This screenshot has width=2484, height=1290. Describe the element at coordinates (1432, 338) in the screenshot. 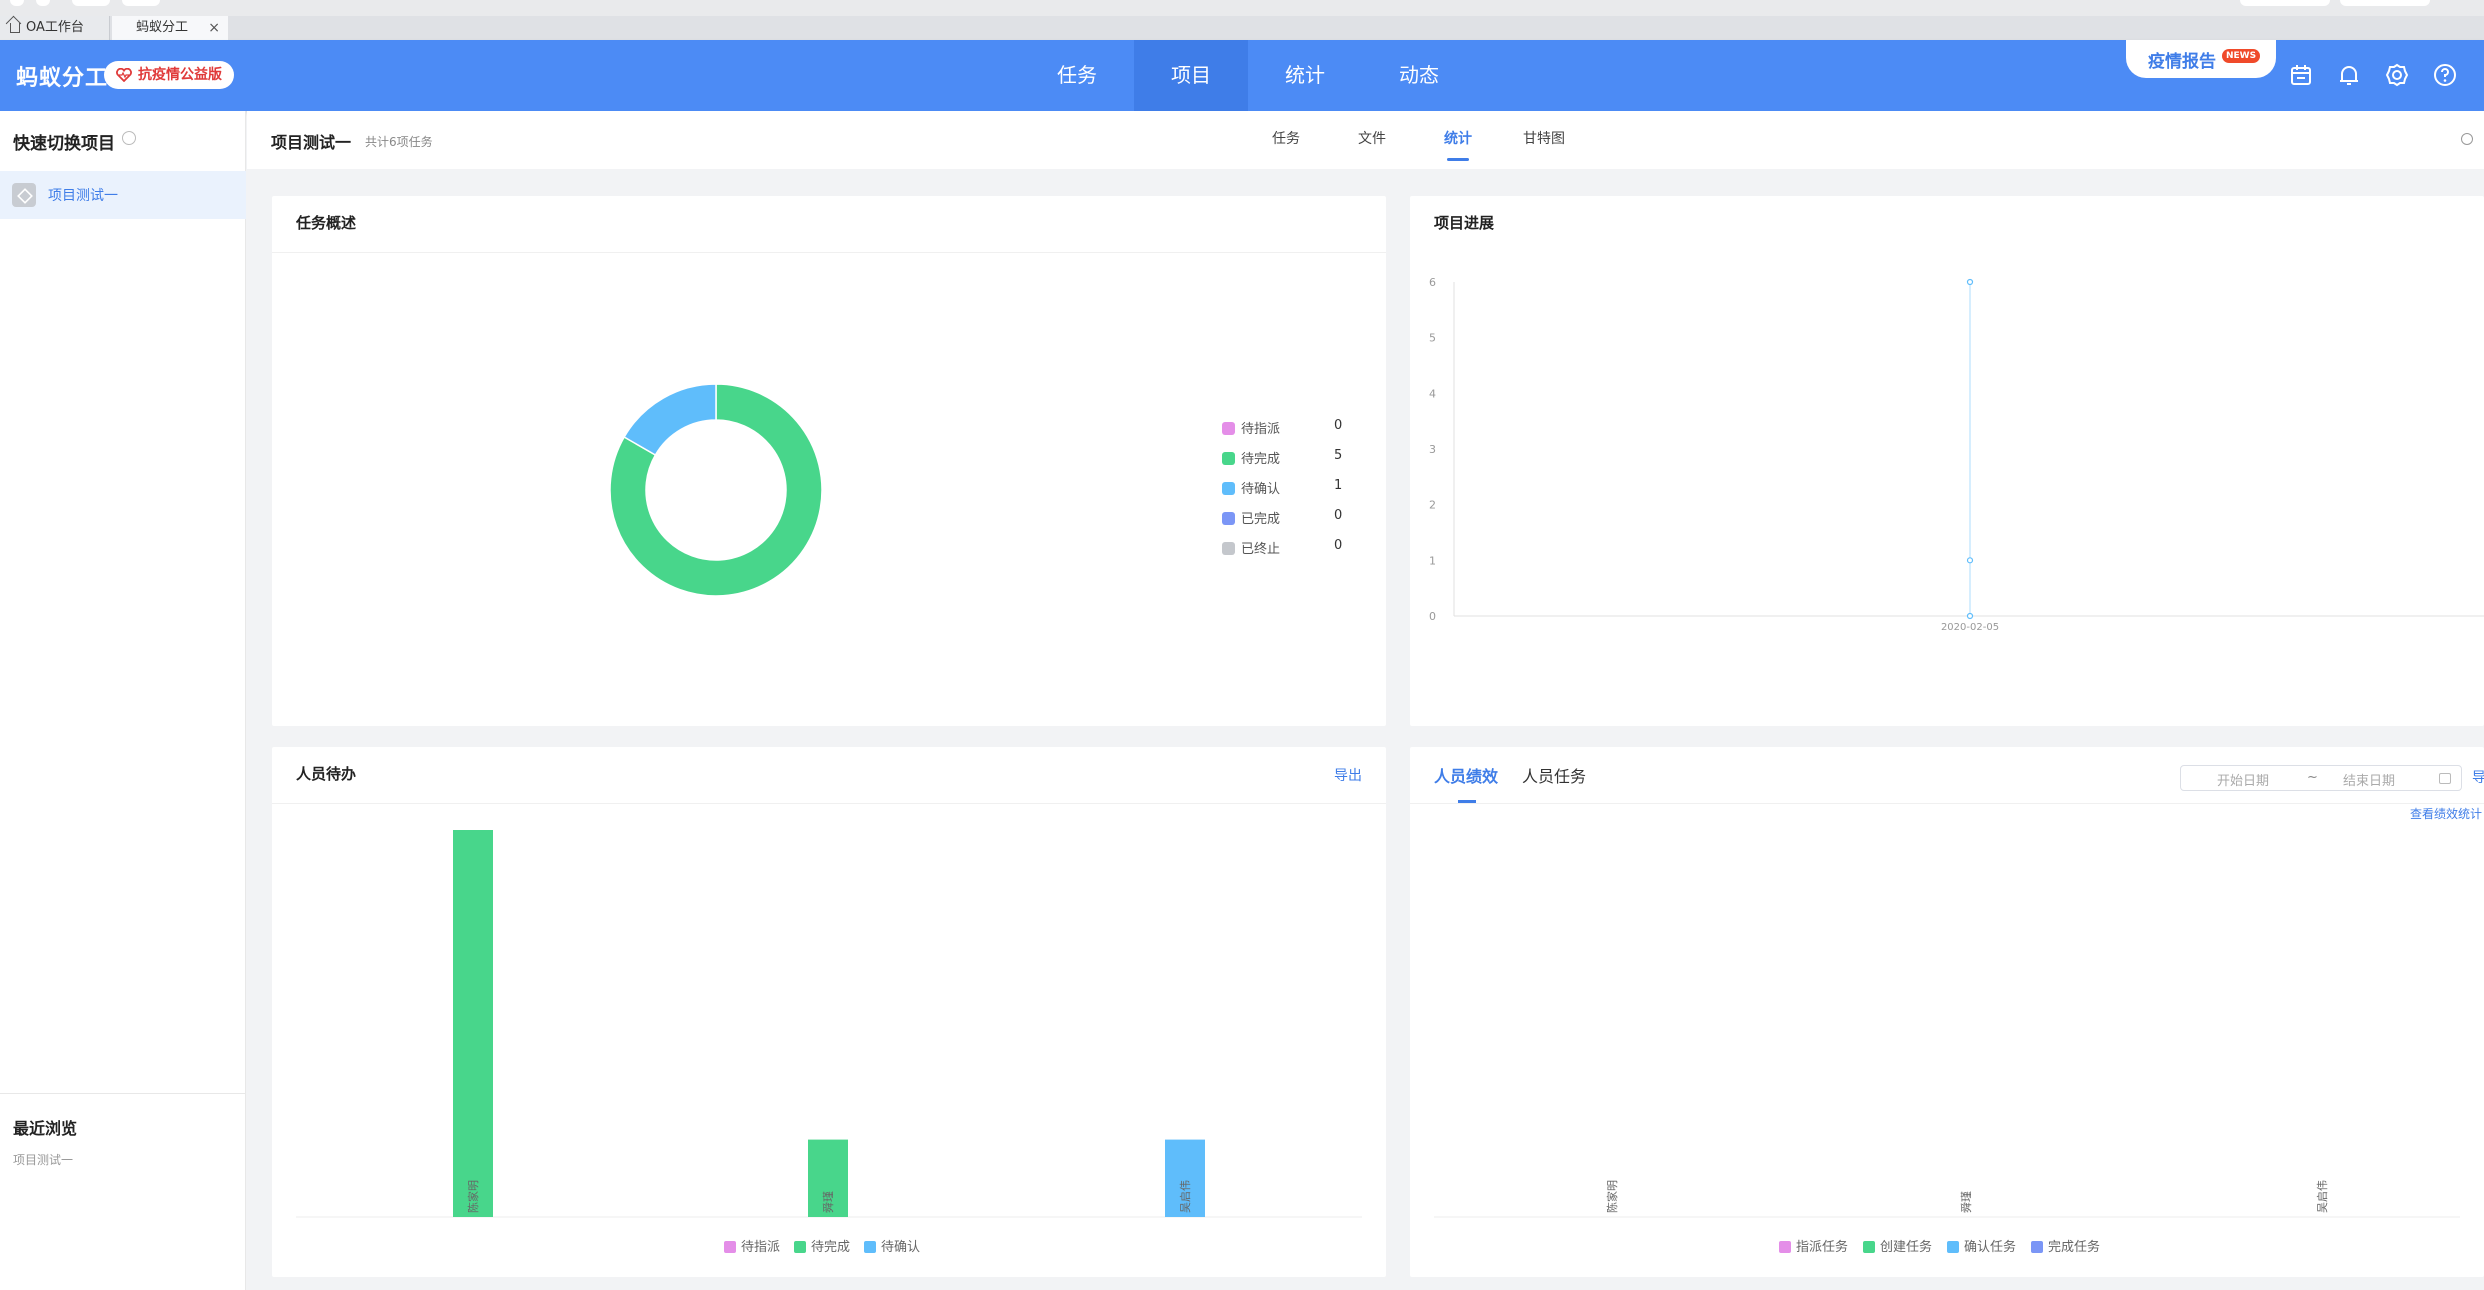

I see `y-tick-label: 5` at that location.